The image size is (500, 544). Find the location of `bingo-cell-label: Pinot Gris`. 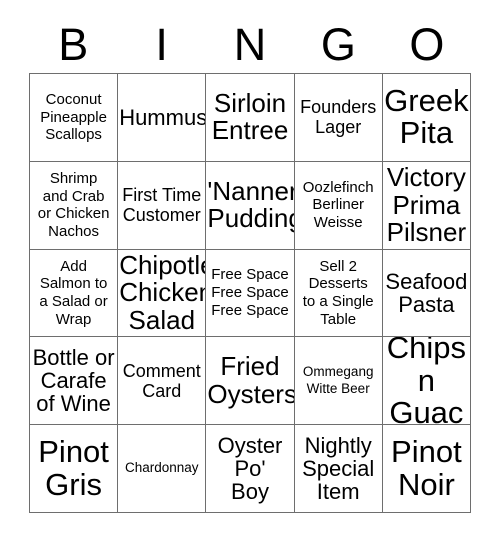

bingo-cell-label: Pinot Gris is located at coordinates (73, 468).